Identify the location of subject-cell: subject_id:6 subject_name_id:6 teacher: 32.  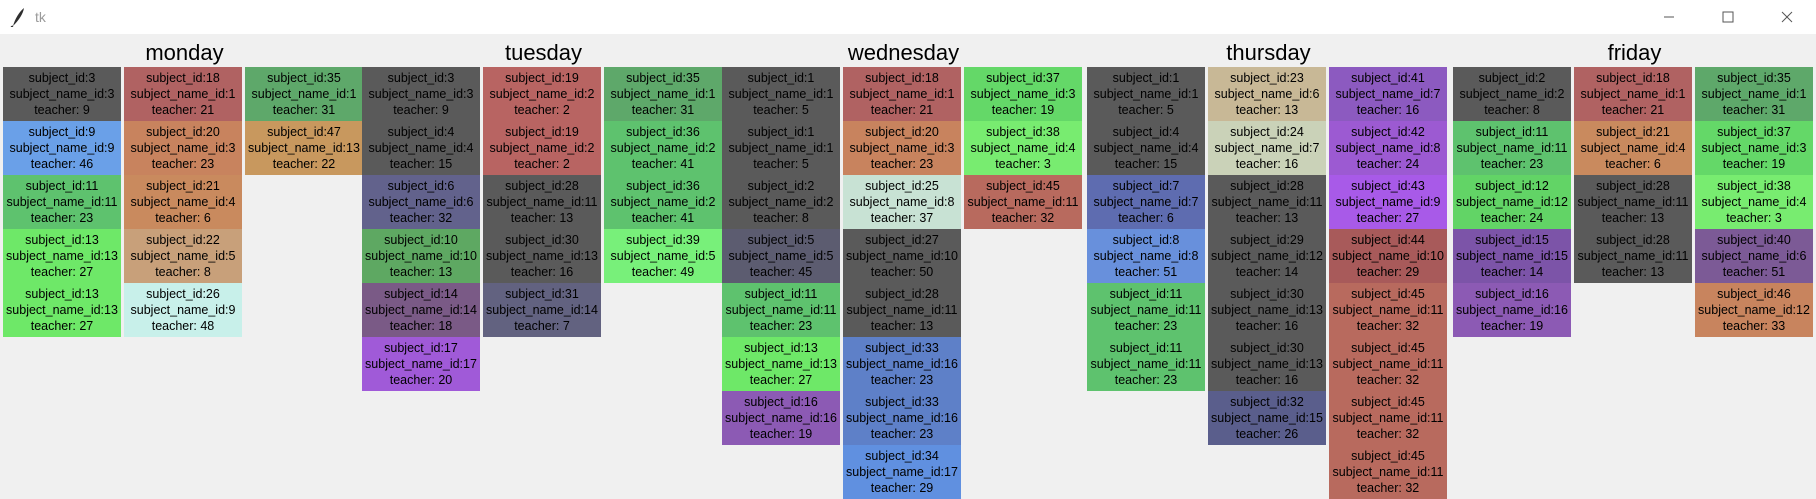
(421, 202).